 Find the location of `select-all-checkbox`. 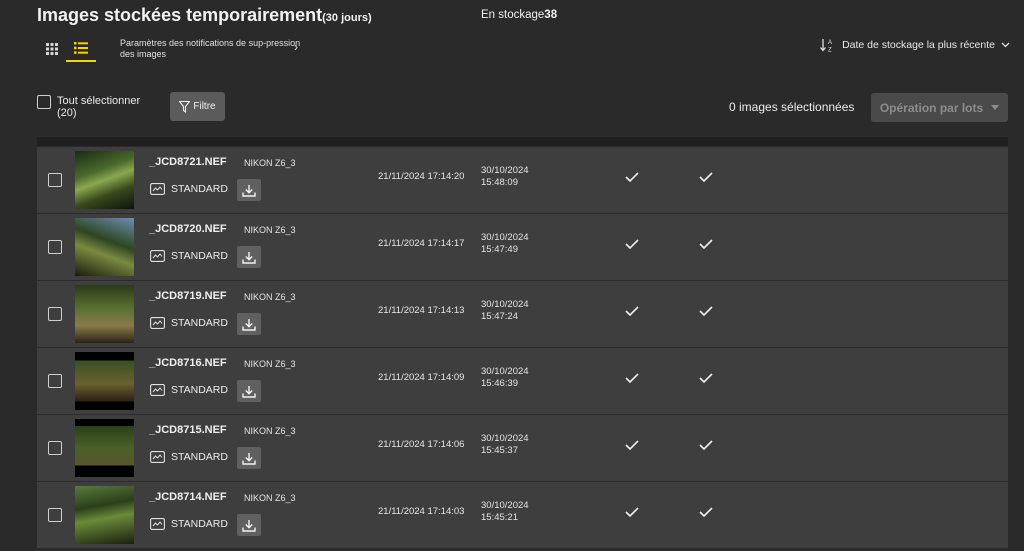

select-all-checkbox is located at coordinates (44, 102).